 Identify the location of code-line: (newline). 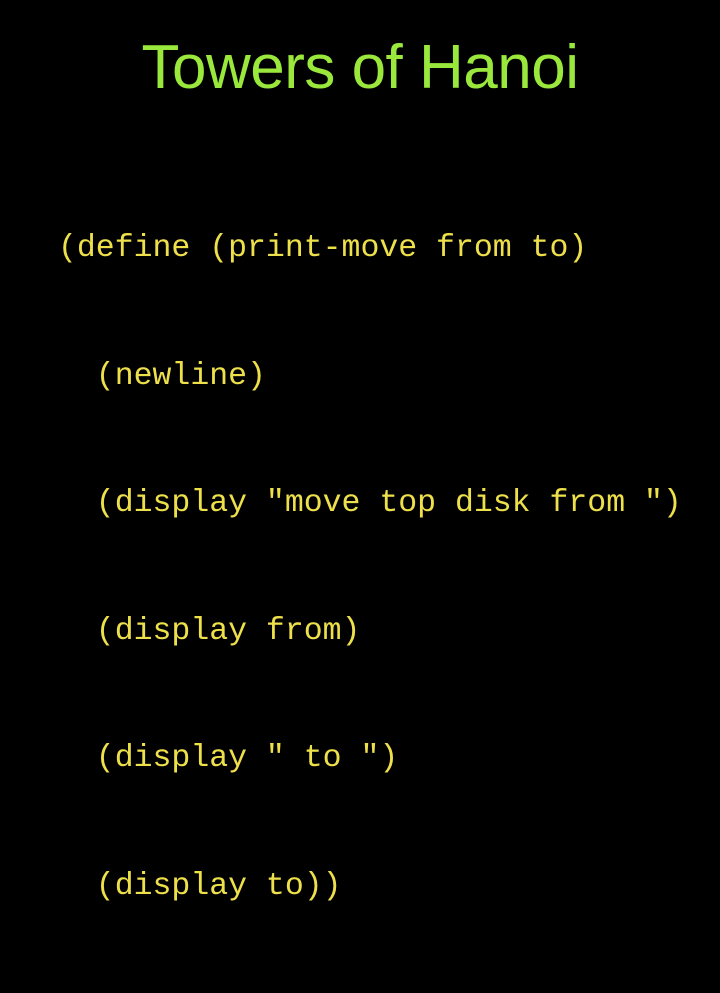
(162, 376).